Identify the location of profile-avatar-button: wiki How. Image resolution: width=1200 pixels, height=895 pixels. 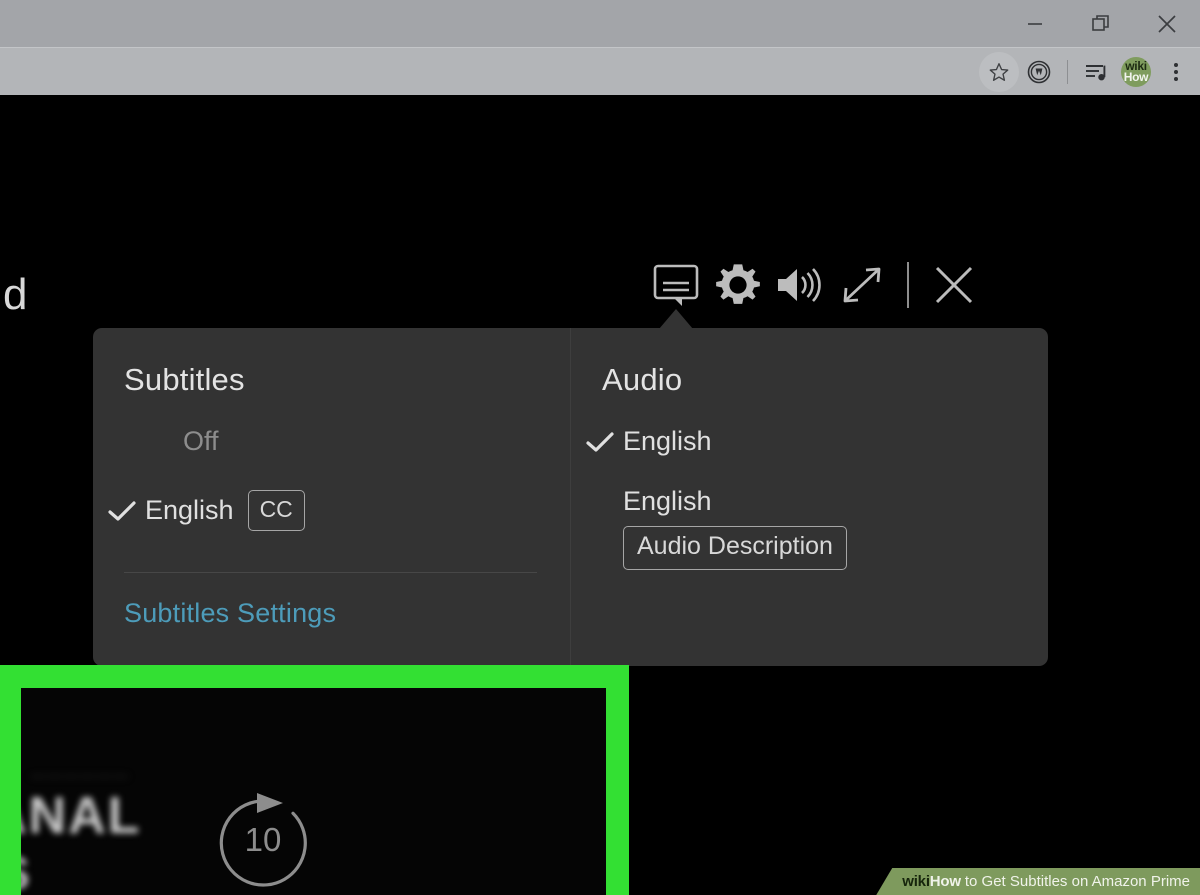
(1136, 72).